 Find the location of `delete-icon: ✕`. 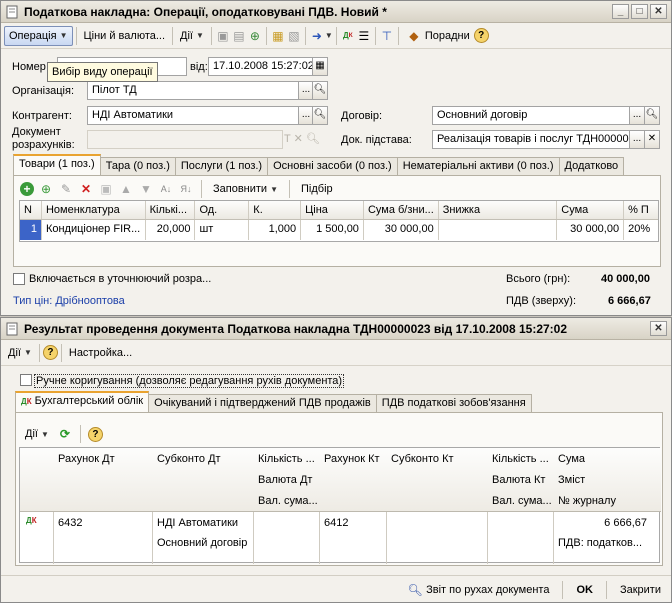

delete-icon: ✕ is located at coordinates (86, 189).